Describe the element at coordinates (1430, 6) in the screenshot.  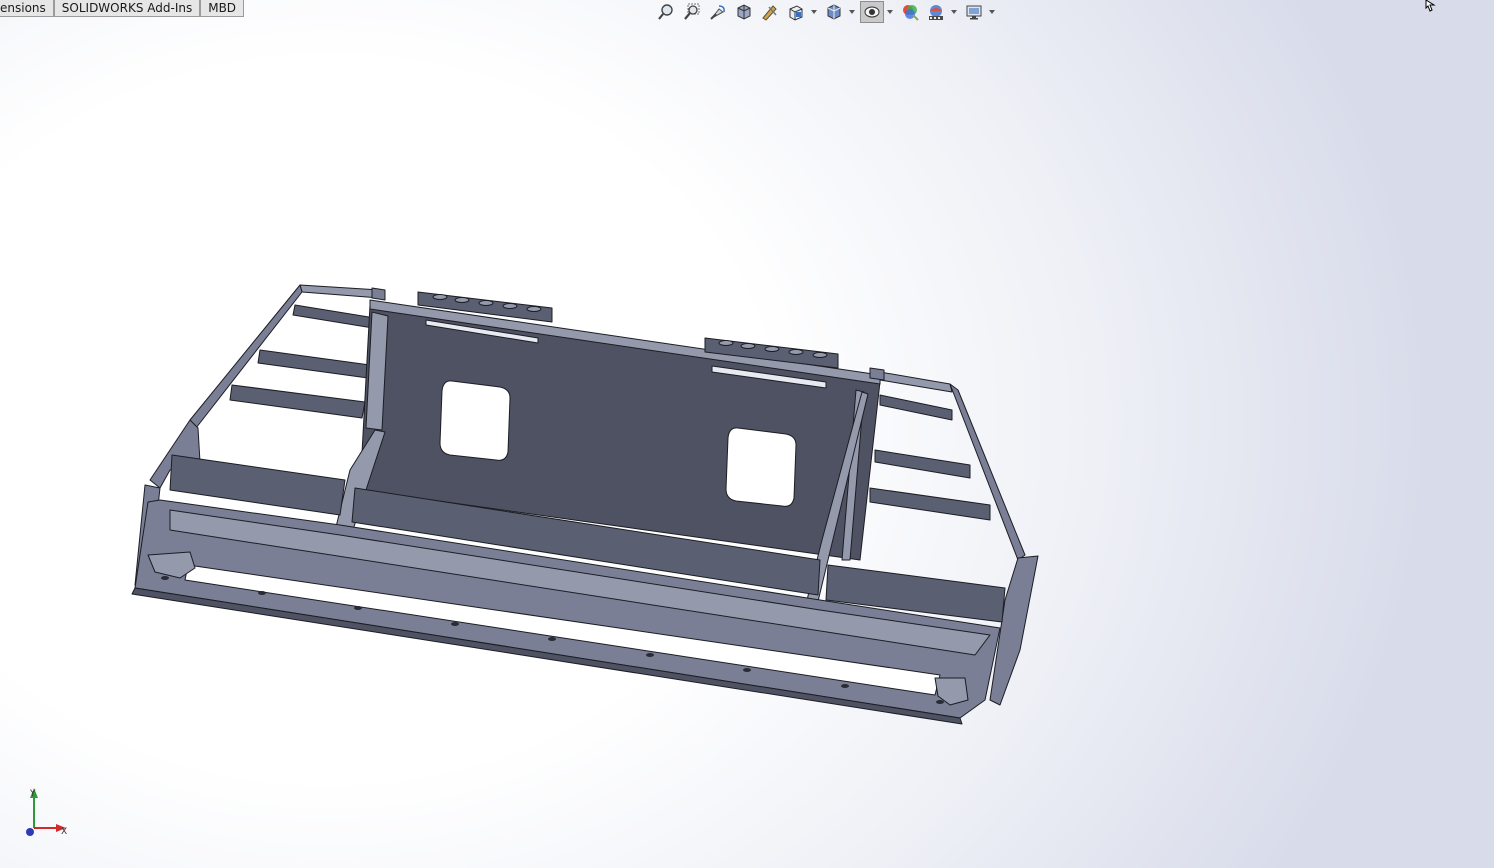
I see `mouse-cursor-icon` at that location.